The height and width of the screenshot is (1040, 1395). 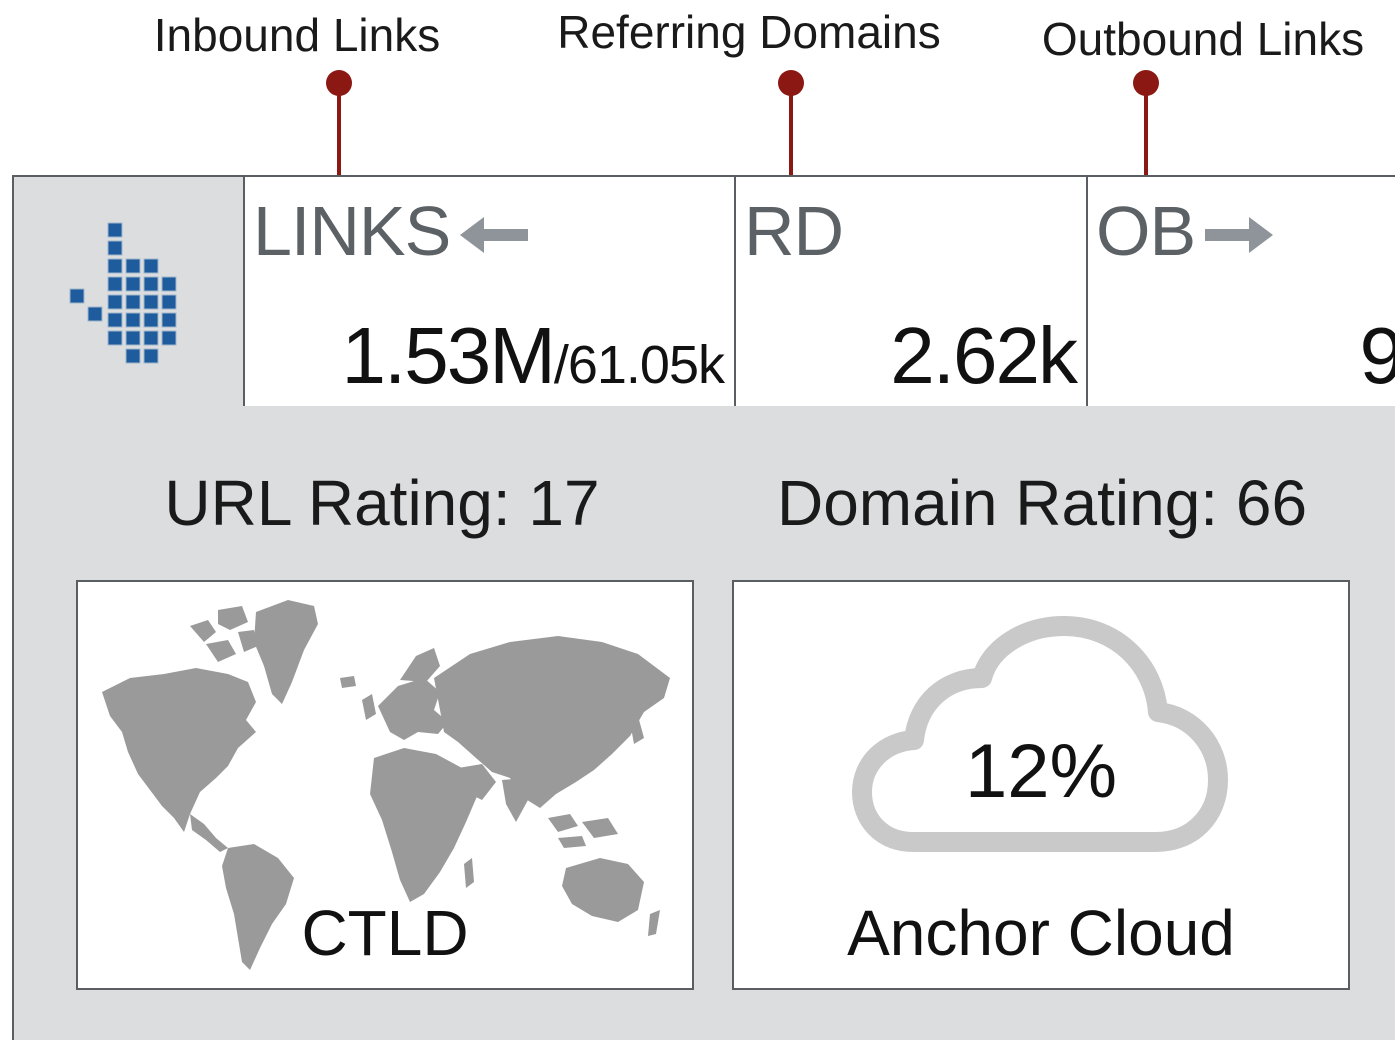 I want to click on arrow-left-icon, so click(x=494, y=231).